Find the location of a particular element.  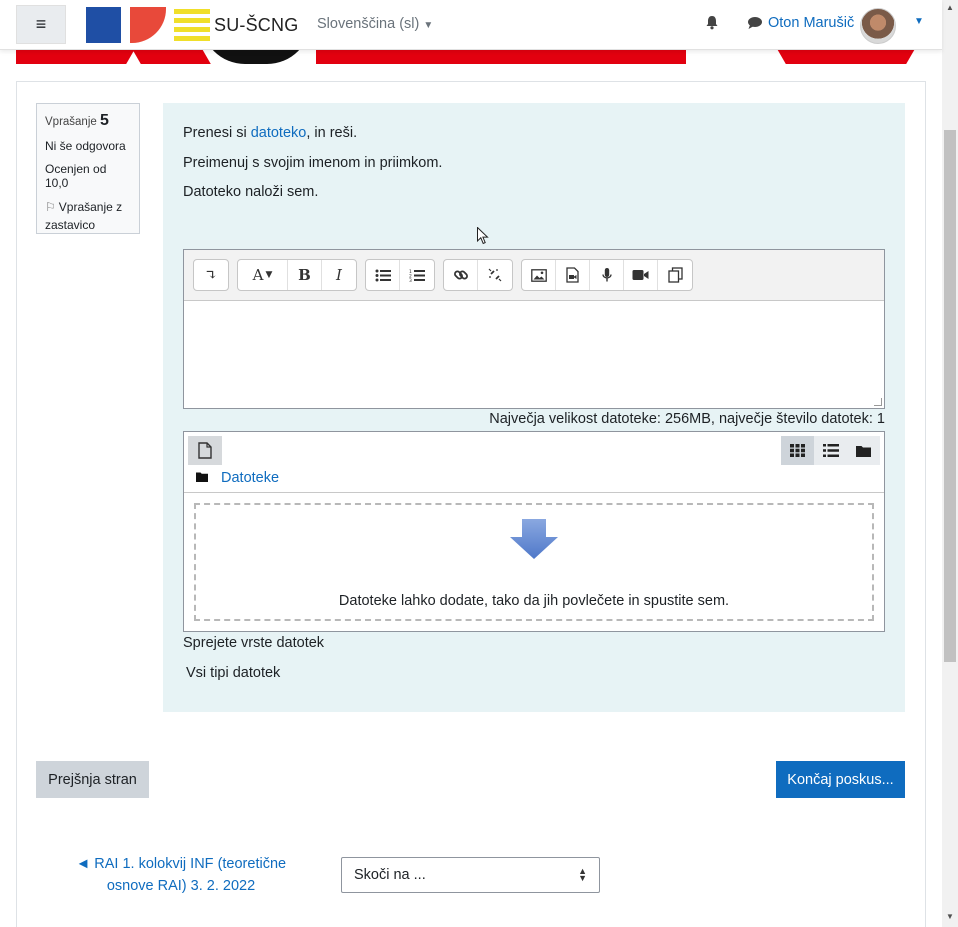

record-audio-icon is located at coordinates (607, 275).